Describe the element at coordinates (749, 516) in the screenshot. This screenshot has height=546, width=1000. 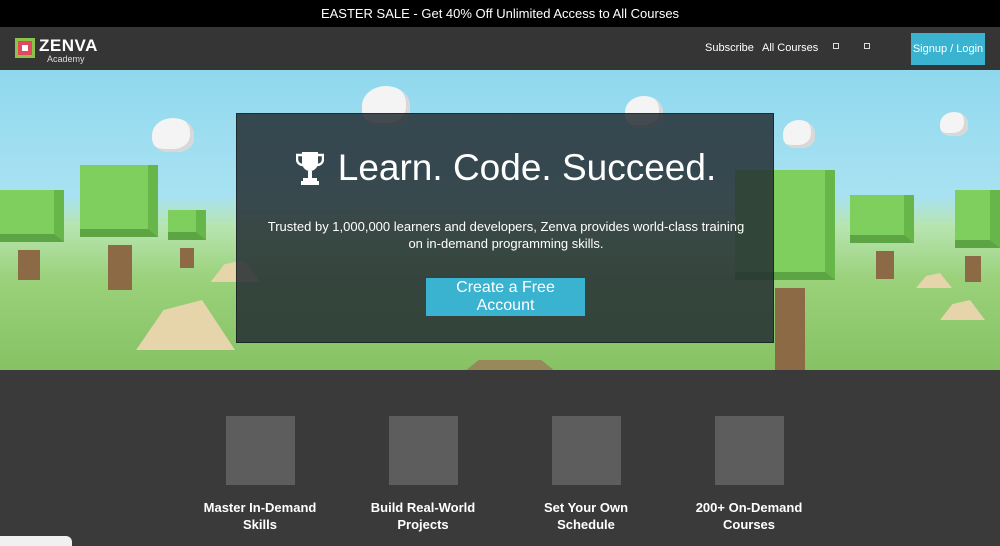
I see `feature-label: 200+ On-Demand Courses` at that location.